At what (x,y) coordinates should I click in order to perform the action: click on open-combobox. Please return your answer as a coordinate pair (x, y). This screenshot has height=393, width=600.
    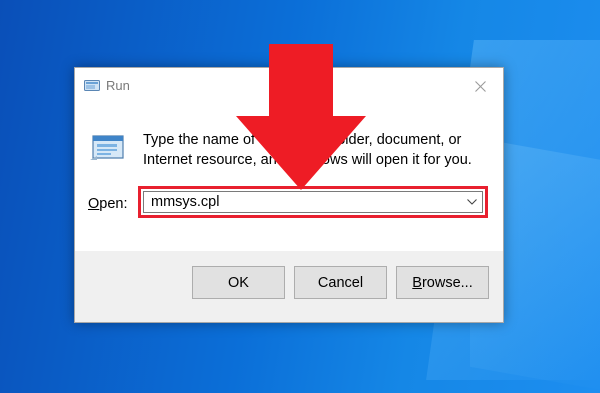
    Looking at the image, I should click on (313, 202).